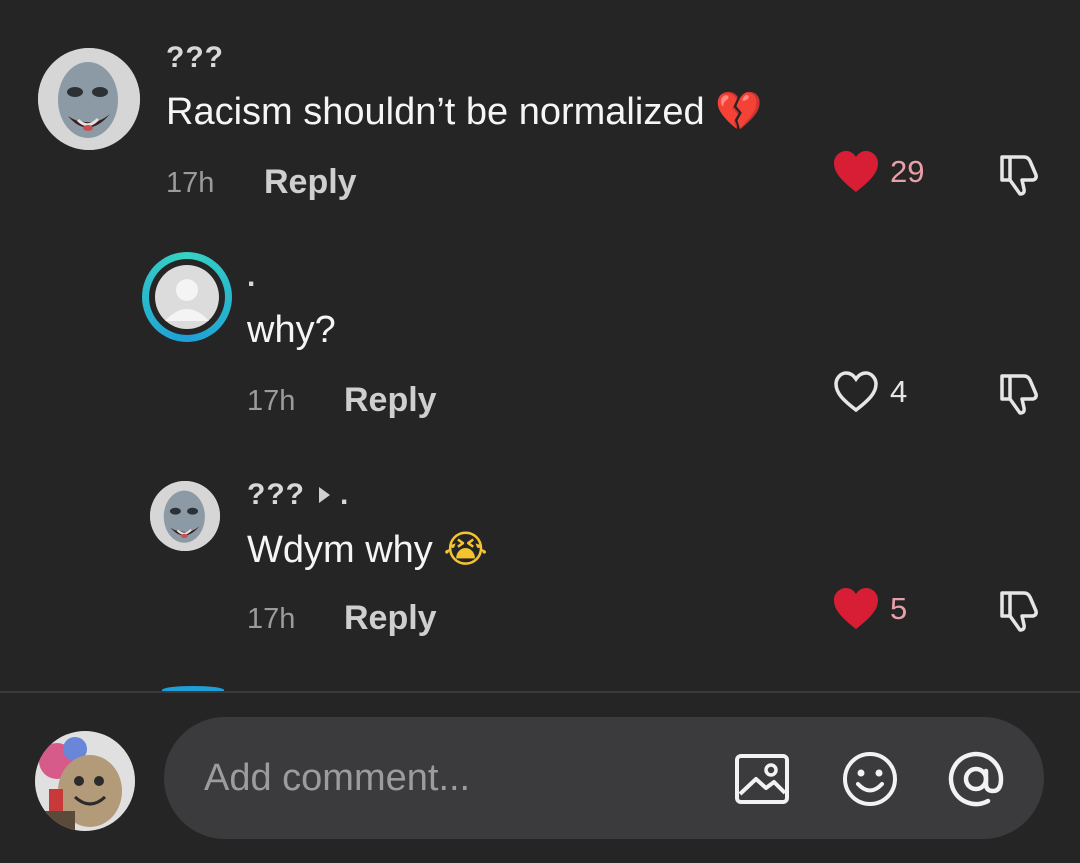 This screenshot has width=1080, height=863. Describe the element at coordinates (465, 550) in the screenshot. I see `comment-emoji: 😭` at that location.